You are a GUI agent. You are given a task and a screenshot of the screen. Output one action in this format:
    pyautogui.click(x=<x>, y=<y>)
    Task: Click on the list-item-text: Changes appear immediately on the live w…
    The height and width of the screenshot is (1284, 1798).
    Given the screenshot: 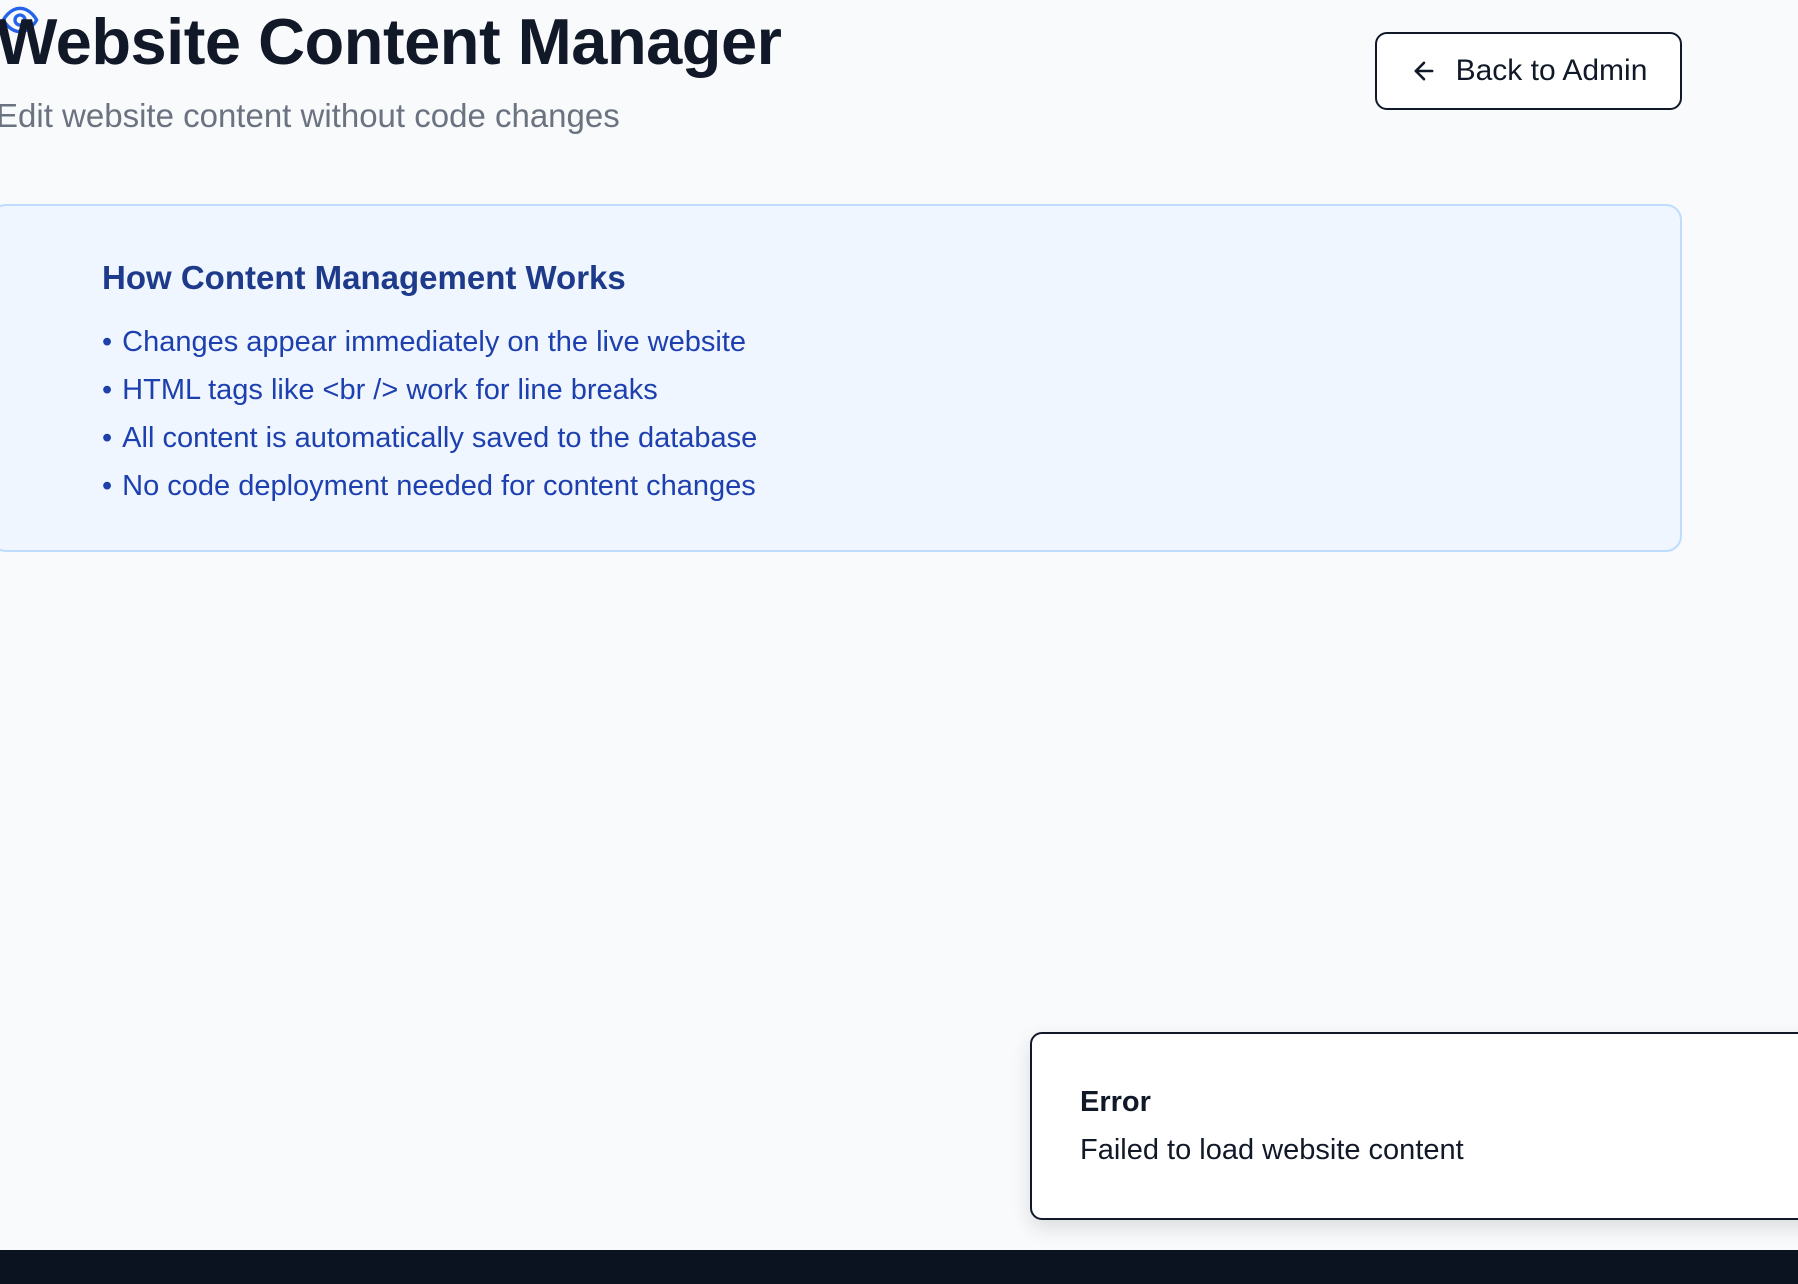 What is the action you would take?
    pyautogui.click(x=434, y=341)
    